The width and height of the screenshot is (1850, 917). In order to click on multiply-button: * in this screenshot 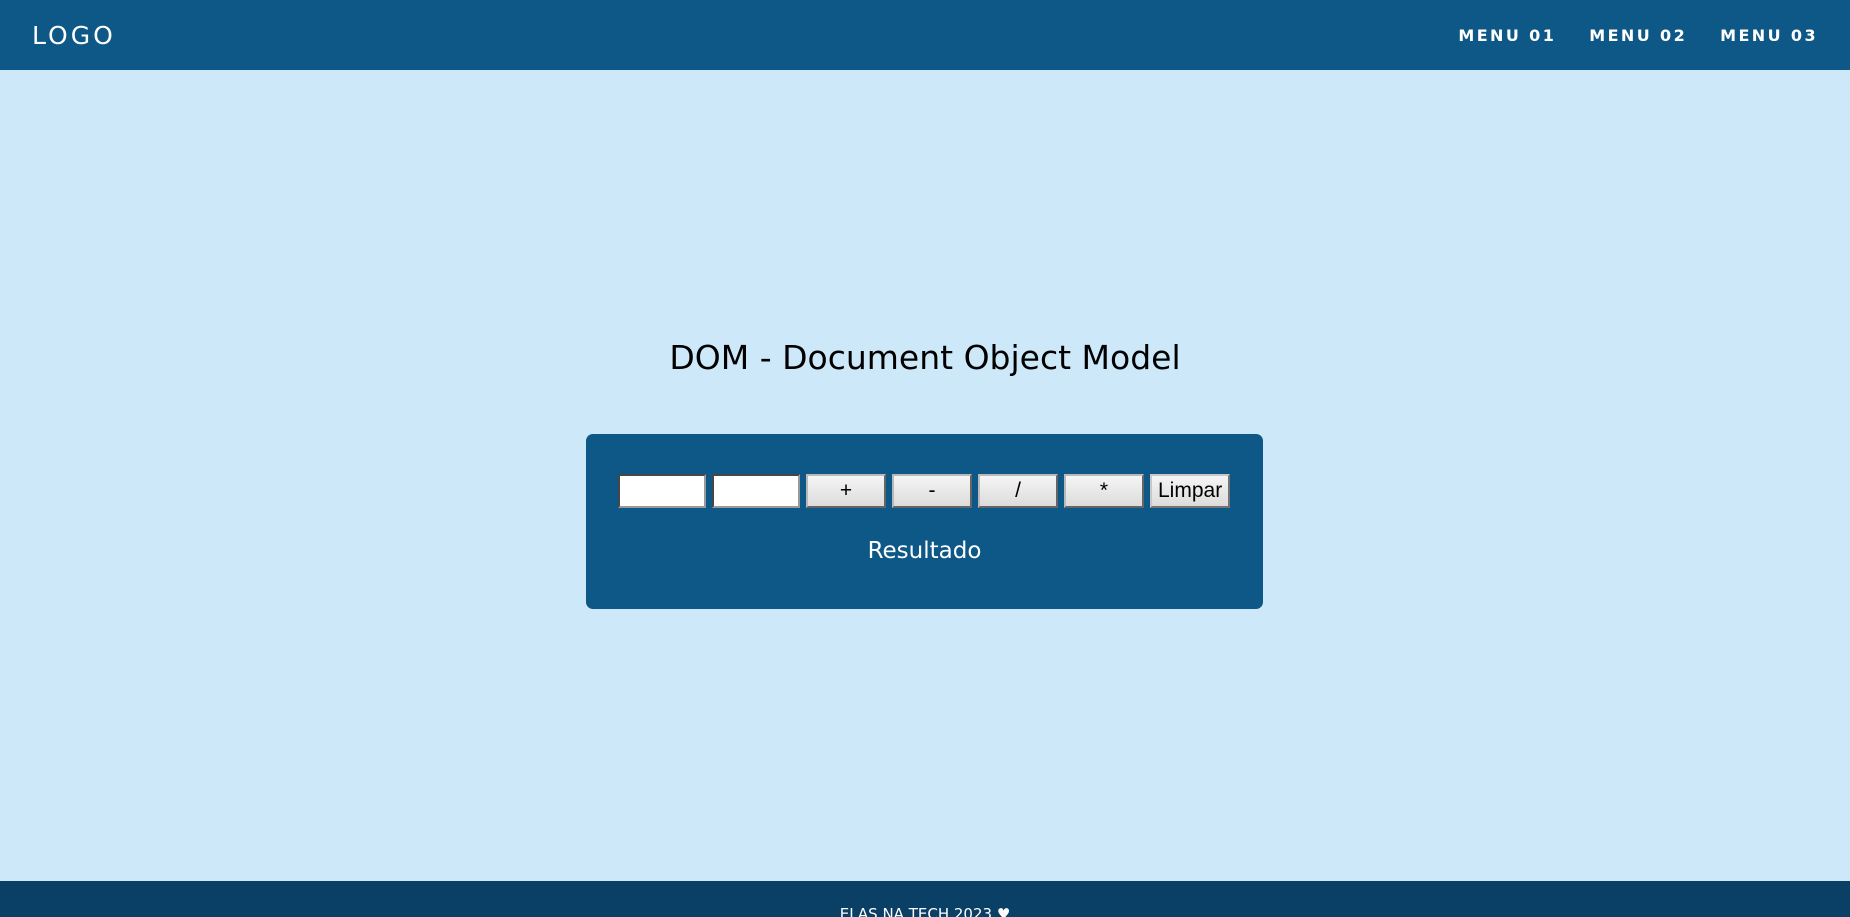, I will do `click(1104, 491)`.